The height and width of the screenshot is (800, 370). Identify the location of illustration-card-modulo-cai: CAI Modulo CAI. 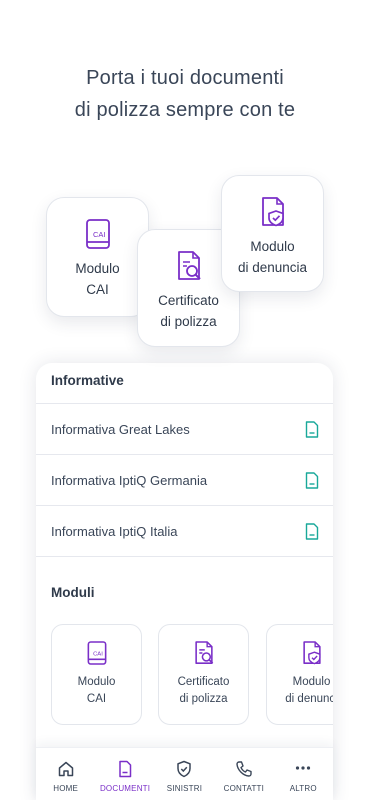
(97, 257).